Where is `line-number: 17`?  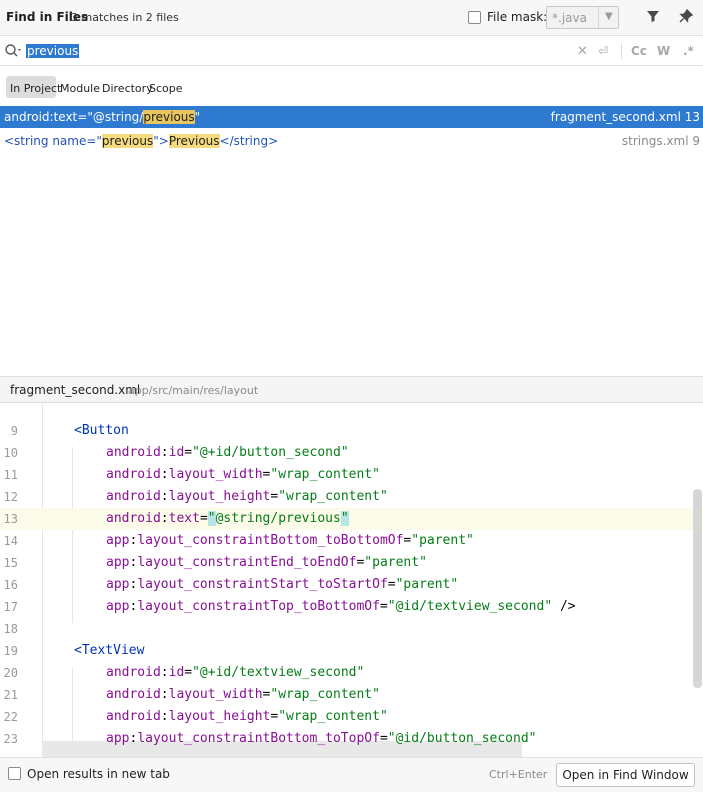
line-number: 17 is located at coordinates (10, 607).